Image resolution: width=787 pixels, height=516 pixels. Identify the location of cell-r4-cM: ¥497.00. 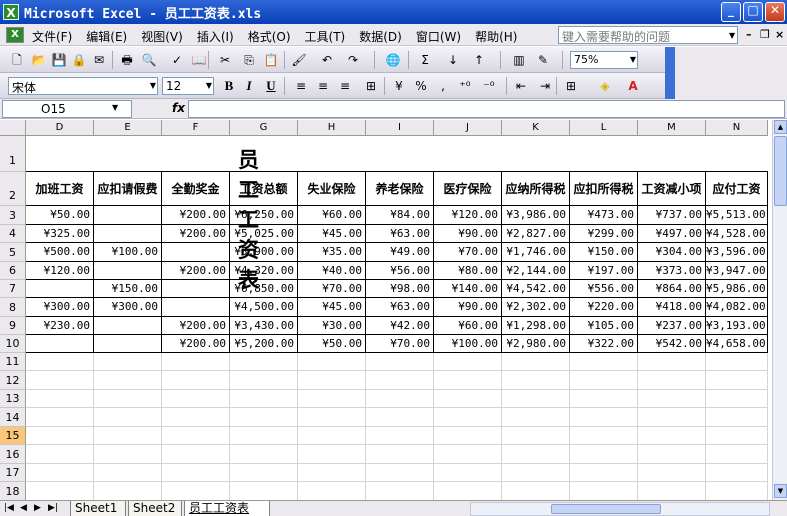
(672, 234).